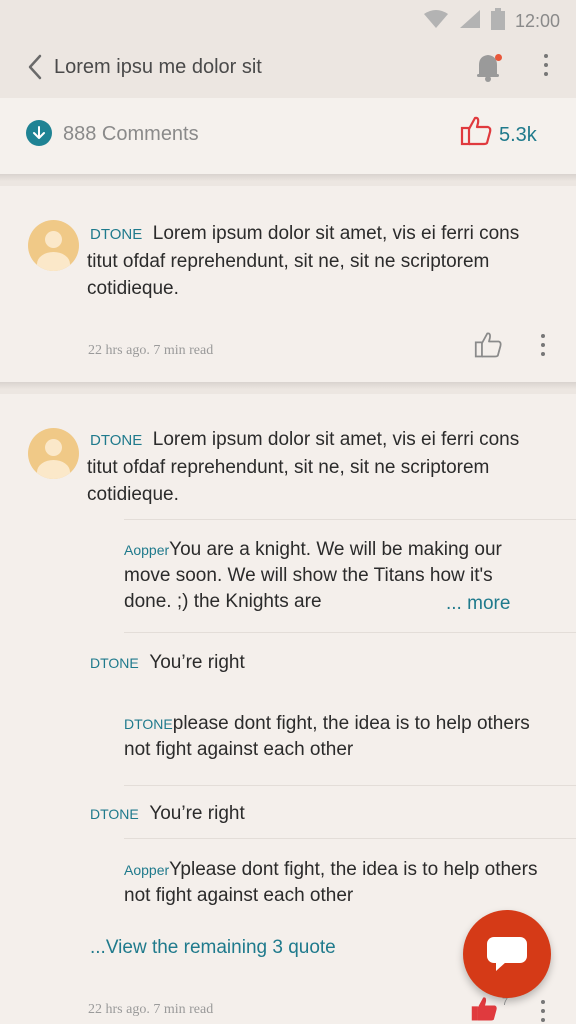 The width and height of the screenshot is (576, 1024). What do you see at coordinates (518, 135) in the screenshot?
I see `likes-count: 5.3k` at bounding box center [518, 135].